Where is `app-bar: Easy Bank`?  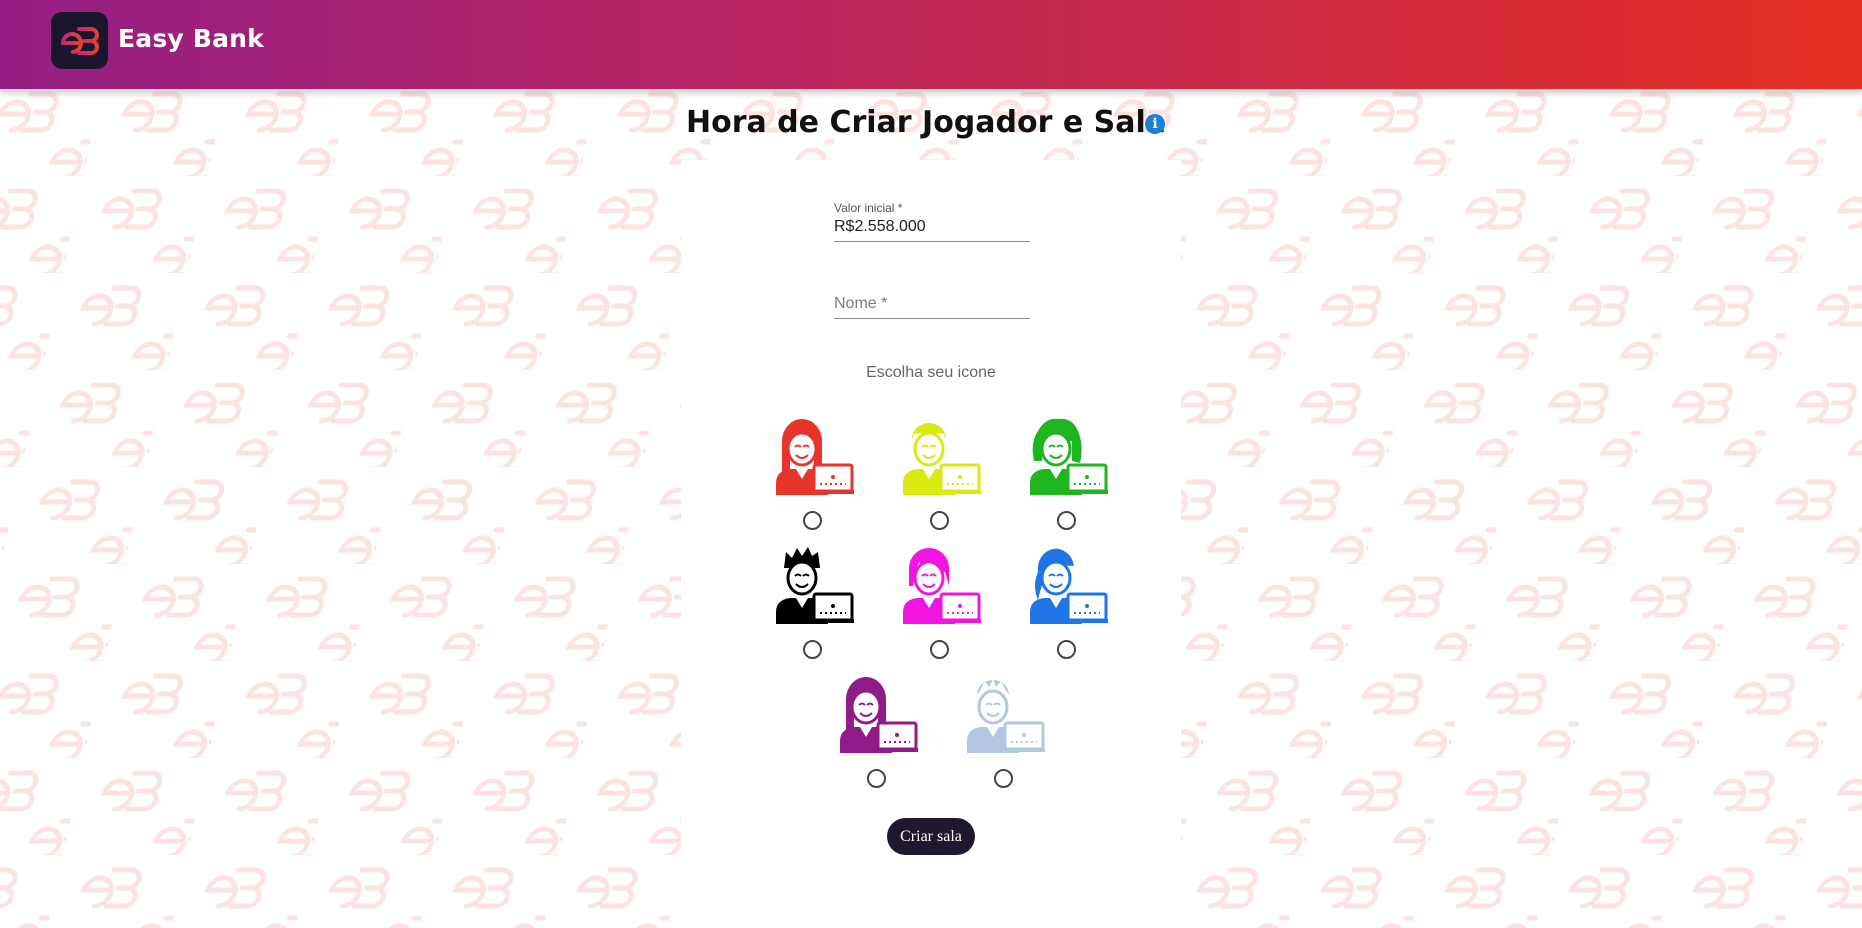
app-bar: Easy Bank is located at coordinates (931, 44).